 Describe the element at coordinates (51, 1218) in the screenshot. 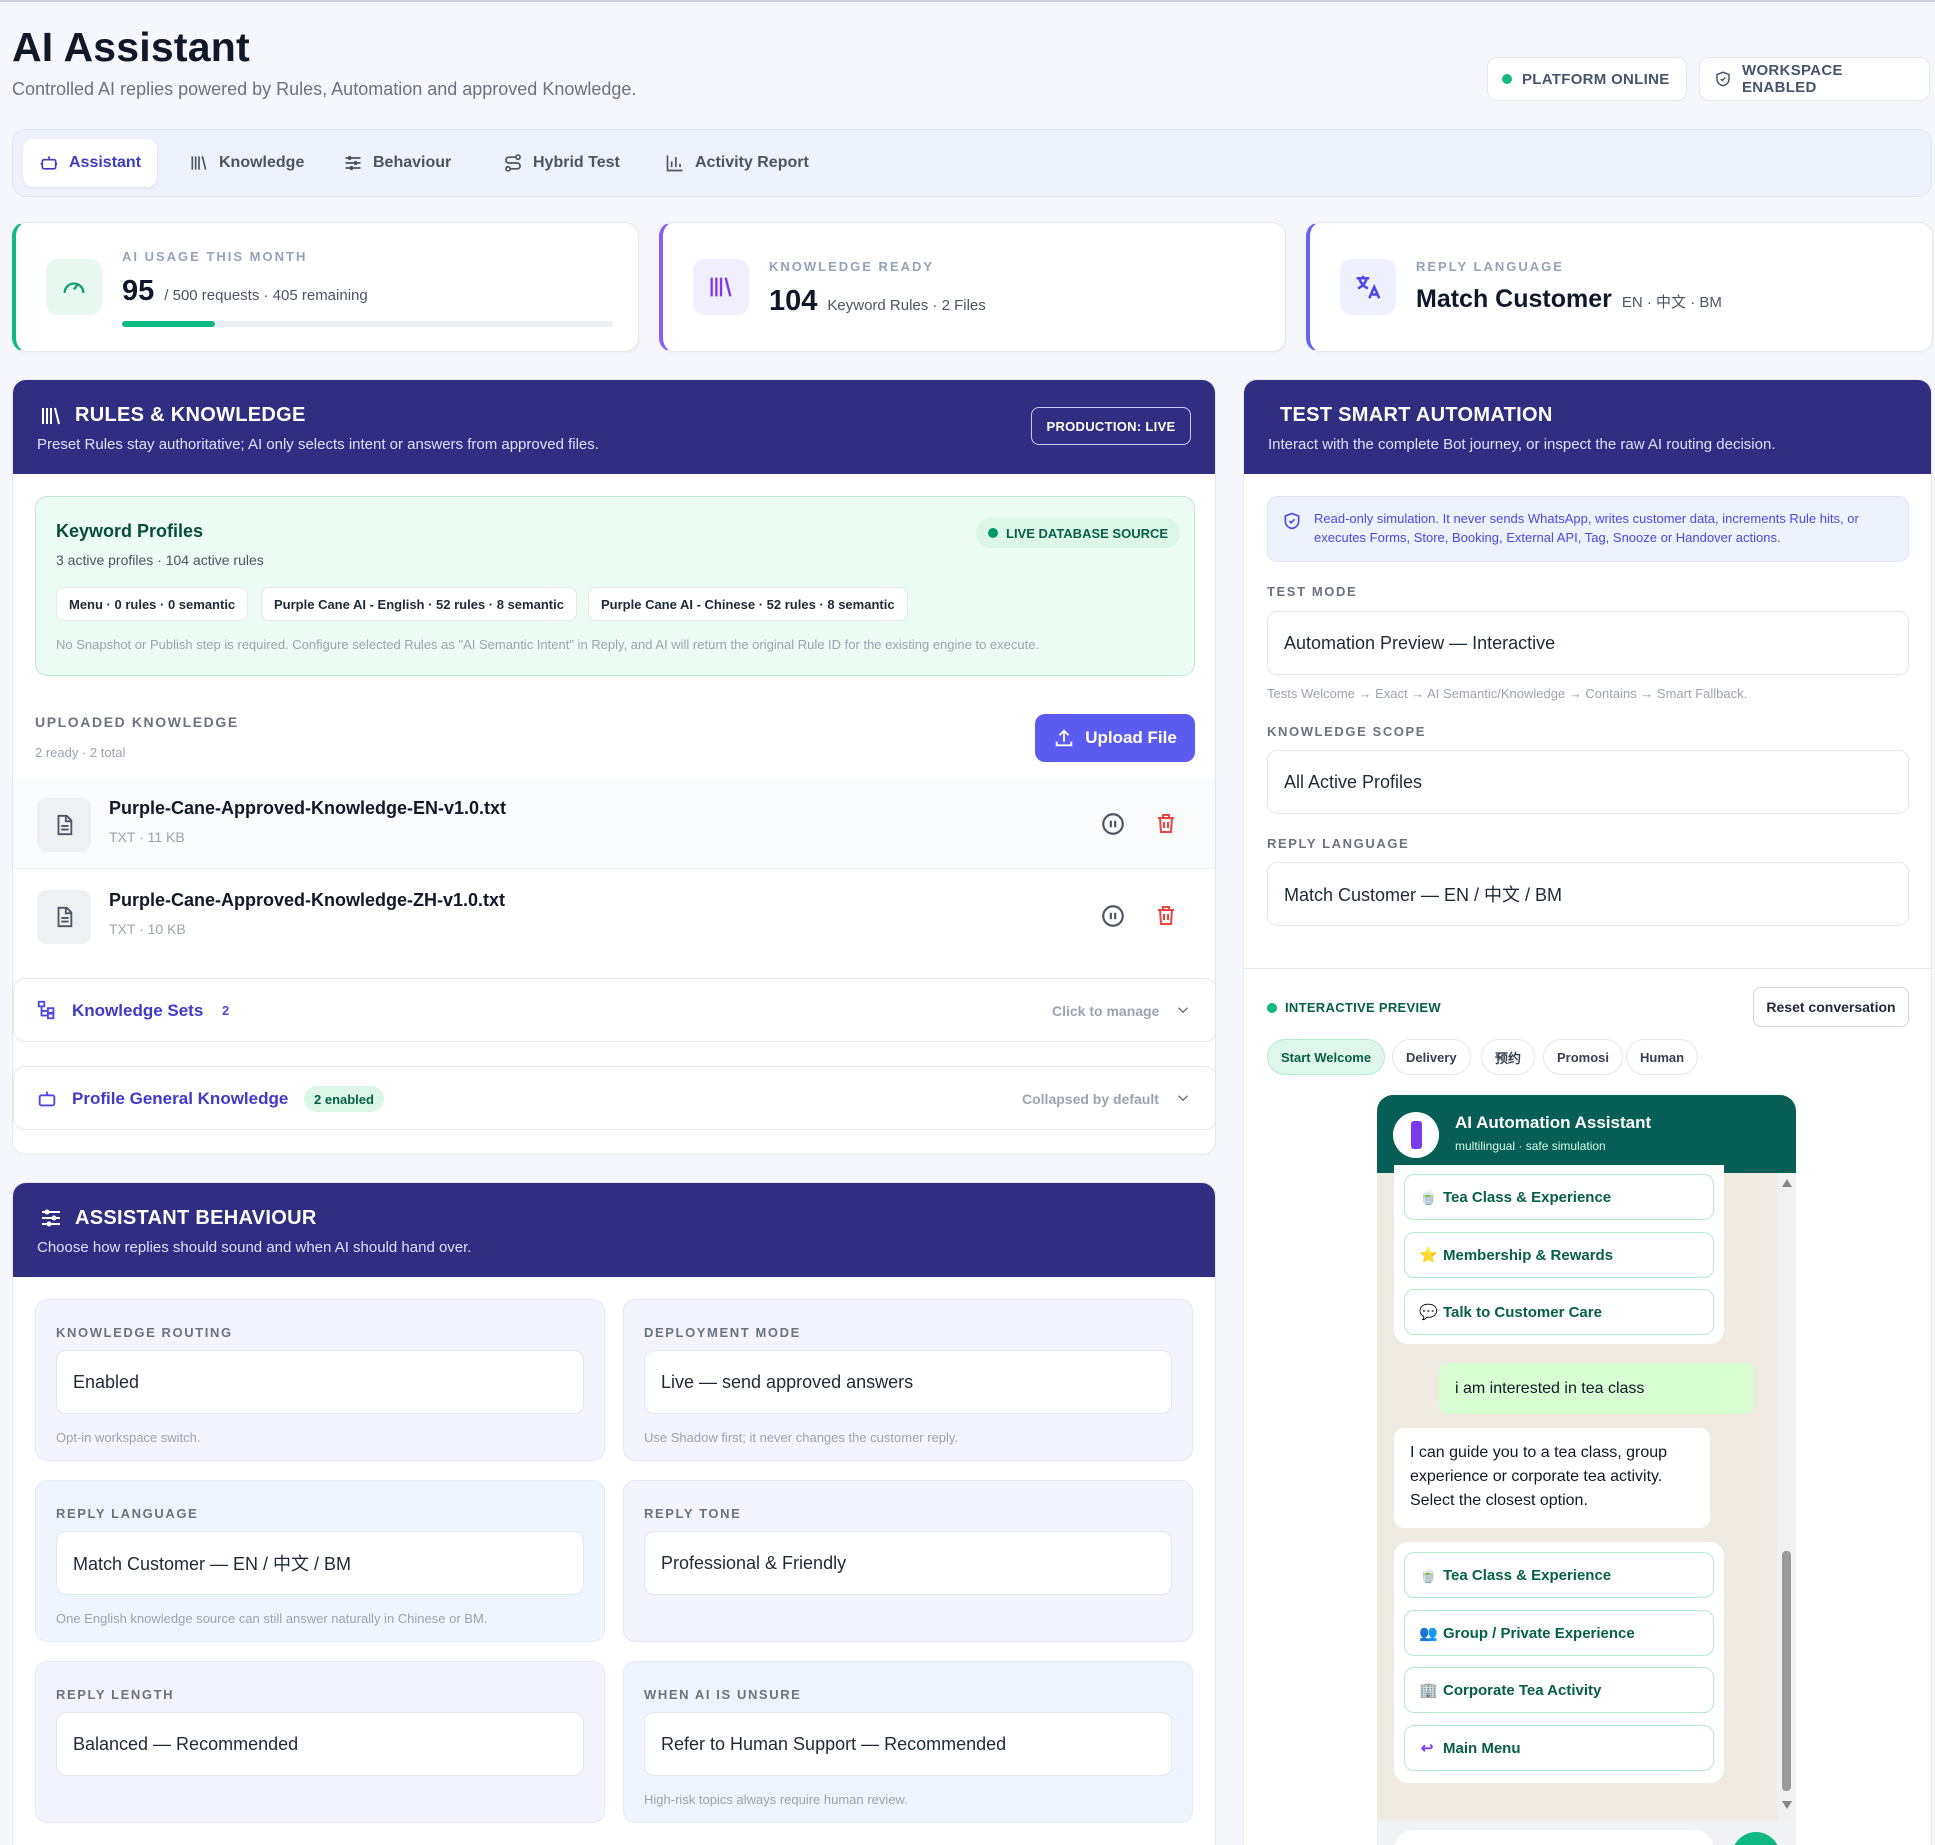

I see `sliders-icon` at that location.